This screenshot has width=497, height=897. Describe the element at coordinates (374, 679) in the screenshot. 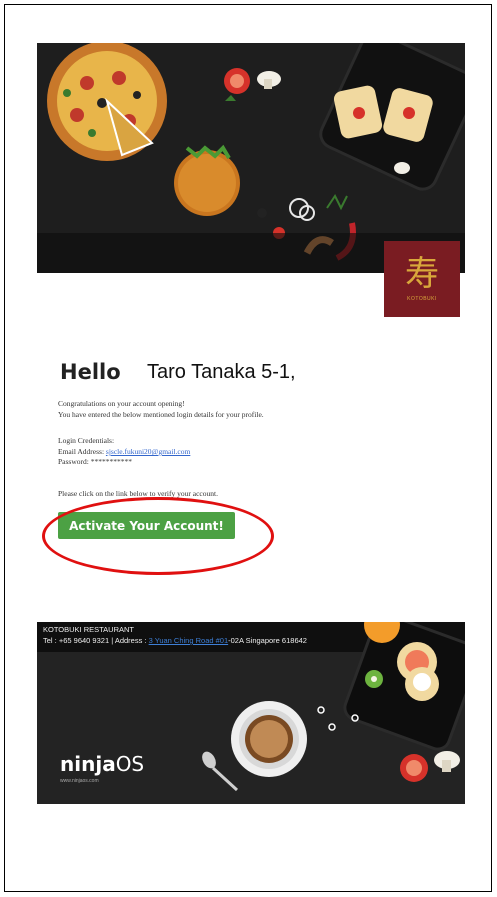

I see `kiwi-icon` at that location.